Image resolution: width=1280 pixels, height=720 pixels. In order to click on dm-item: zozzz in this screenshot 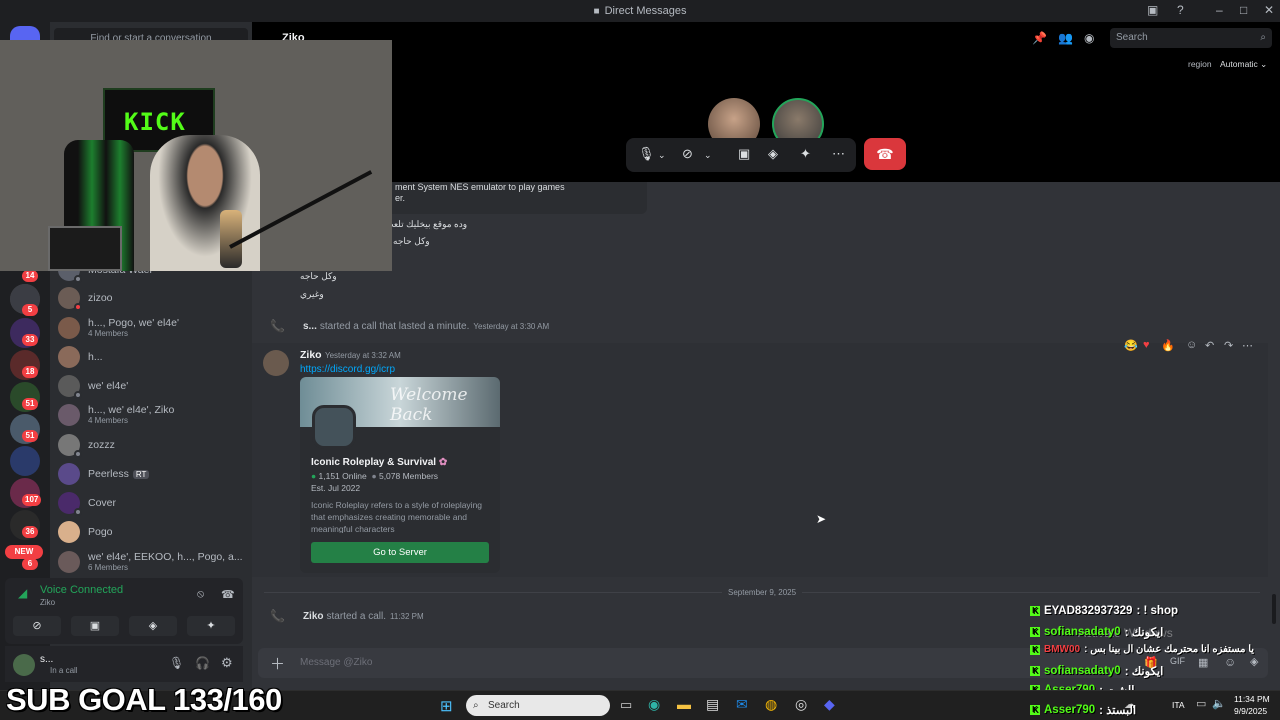, I will do `click(151, 445)`.